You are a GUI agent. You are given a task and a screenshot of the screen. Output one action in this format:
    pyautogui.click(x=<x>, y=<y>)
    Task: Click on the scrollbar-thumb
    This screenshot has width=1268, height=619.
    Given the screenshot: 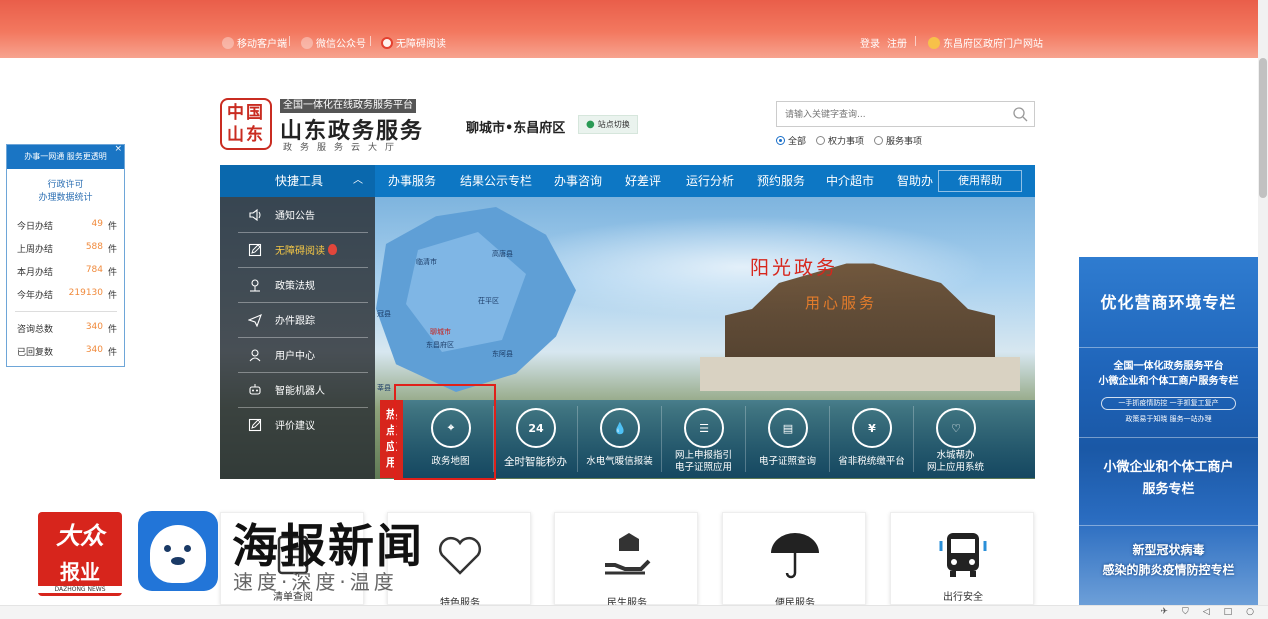 What is the action you would take?
    pyautogui.click(x=1263, y=128)
    